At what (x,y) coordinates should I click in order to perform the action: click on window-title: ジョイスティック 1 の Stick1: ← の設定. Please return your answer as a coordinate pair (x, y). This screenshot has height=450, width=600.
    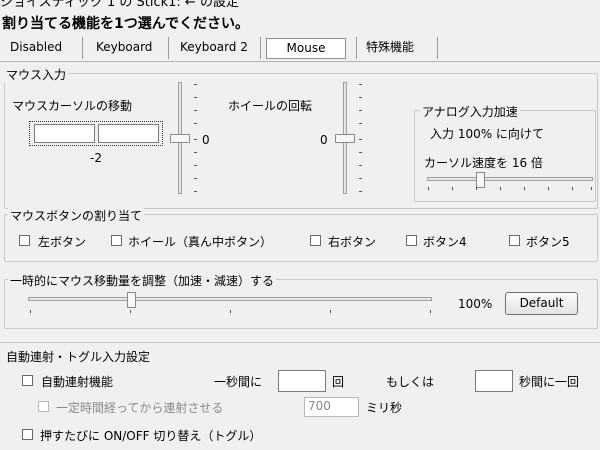
    Looking at the image, I should click on (119, 5).